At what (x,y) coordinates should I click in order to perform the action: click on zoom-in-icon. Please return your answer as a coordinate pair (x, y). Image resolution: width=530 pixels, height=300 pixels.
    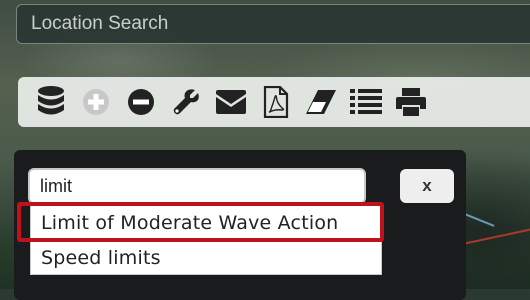
    Looking at the image, I should click on (95, 102).